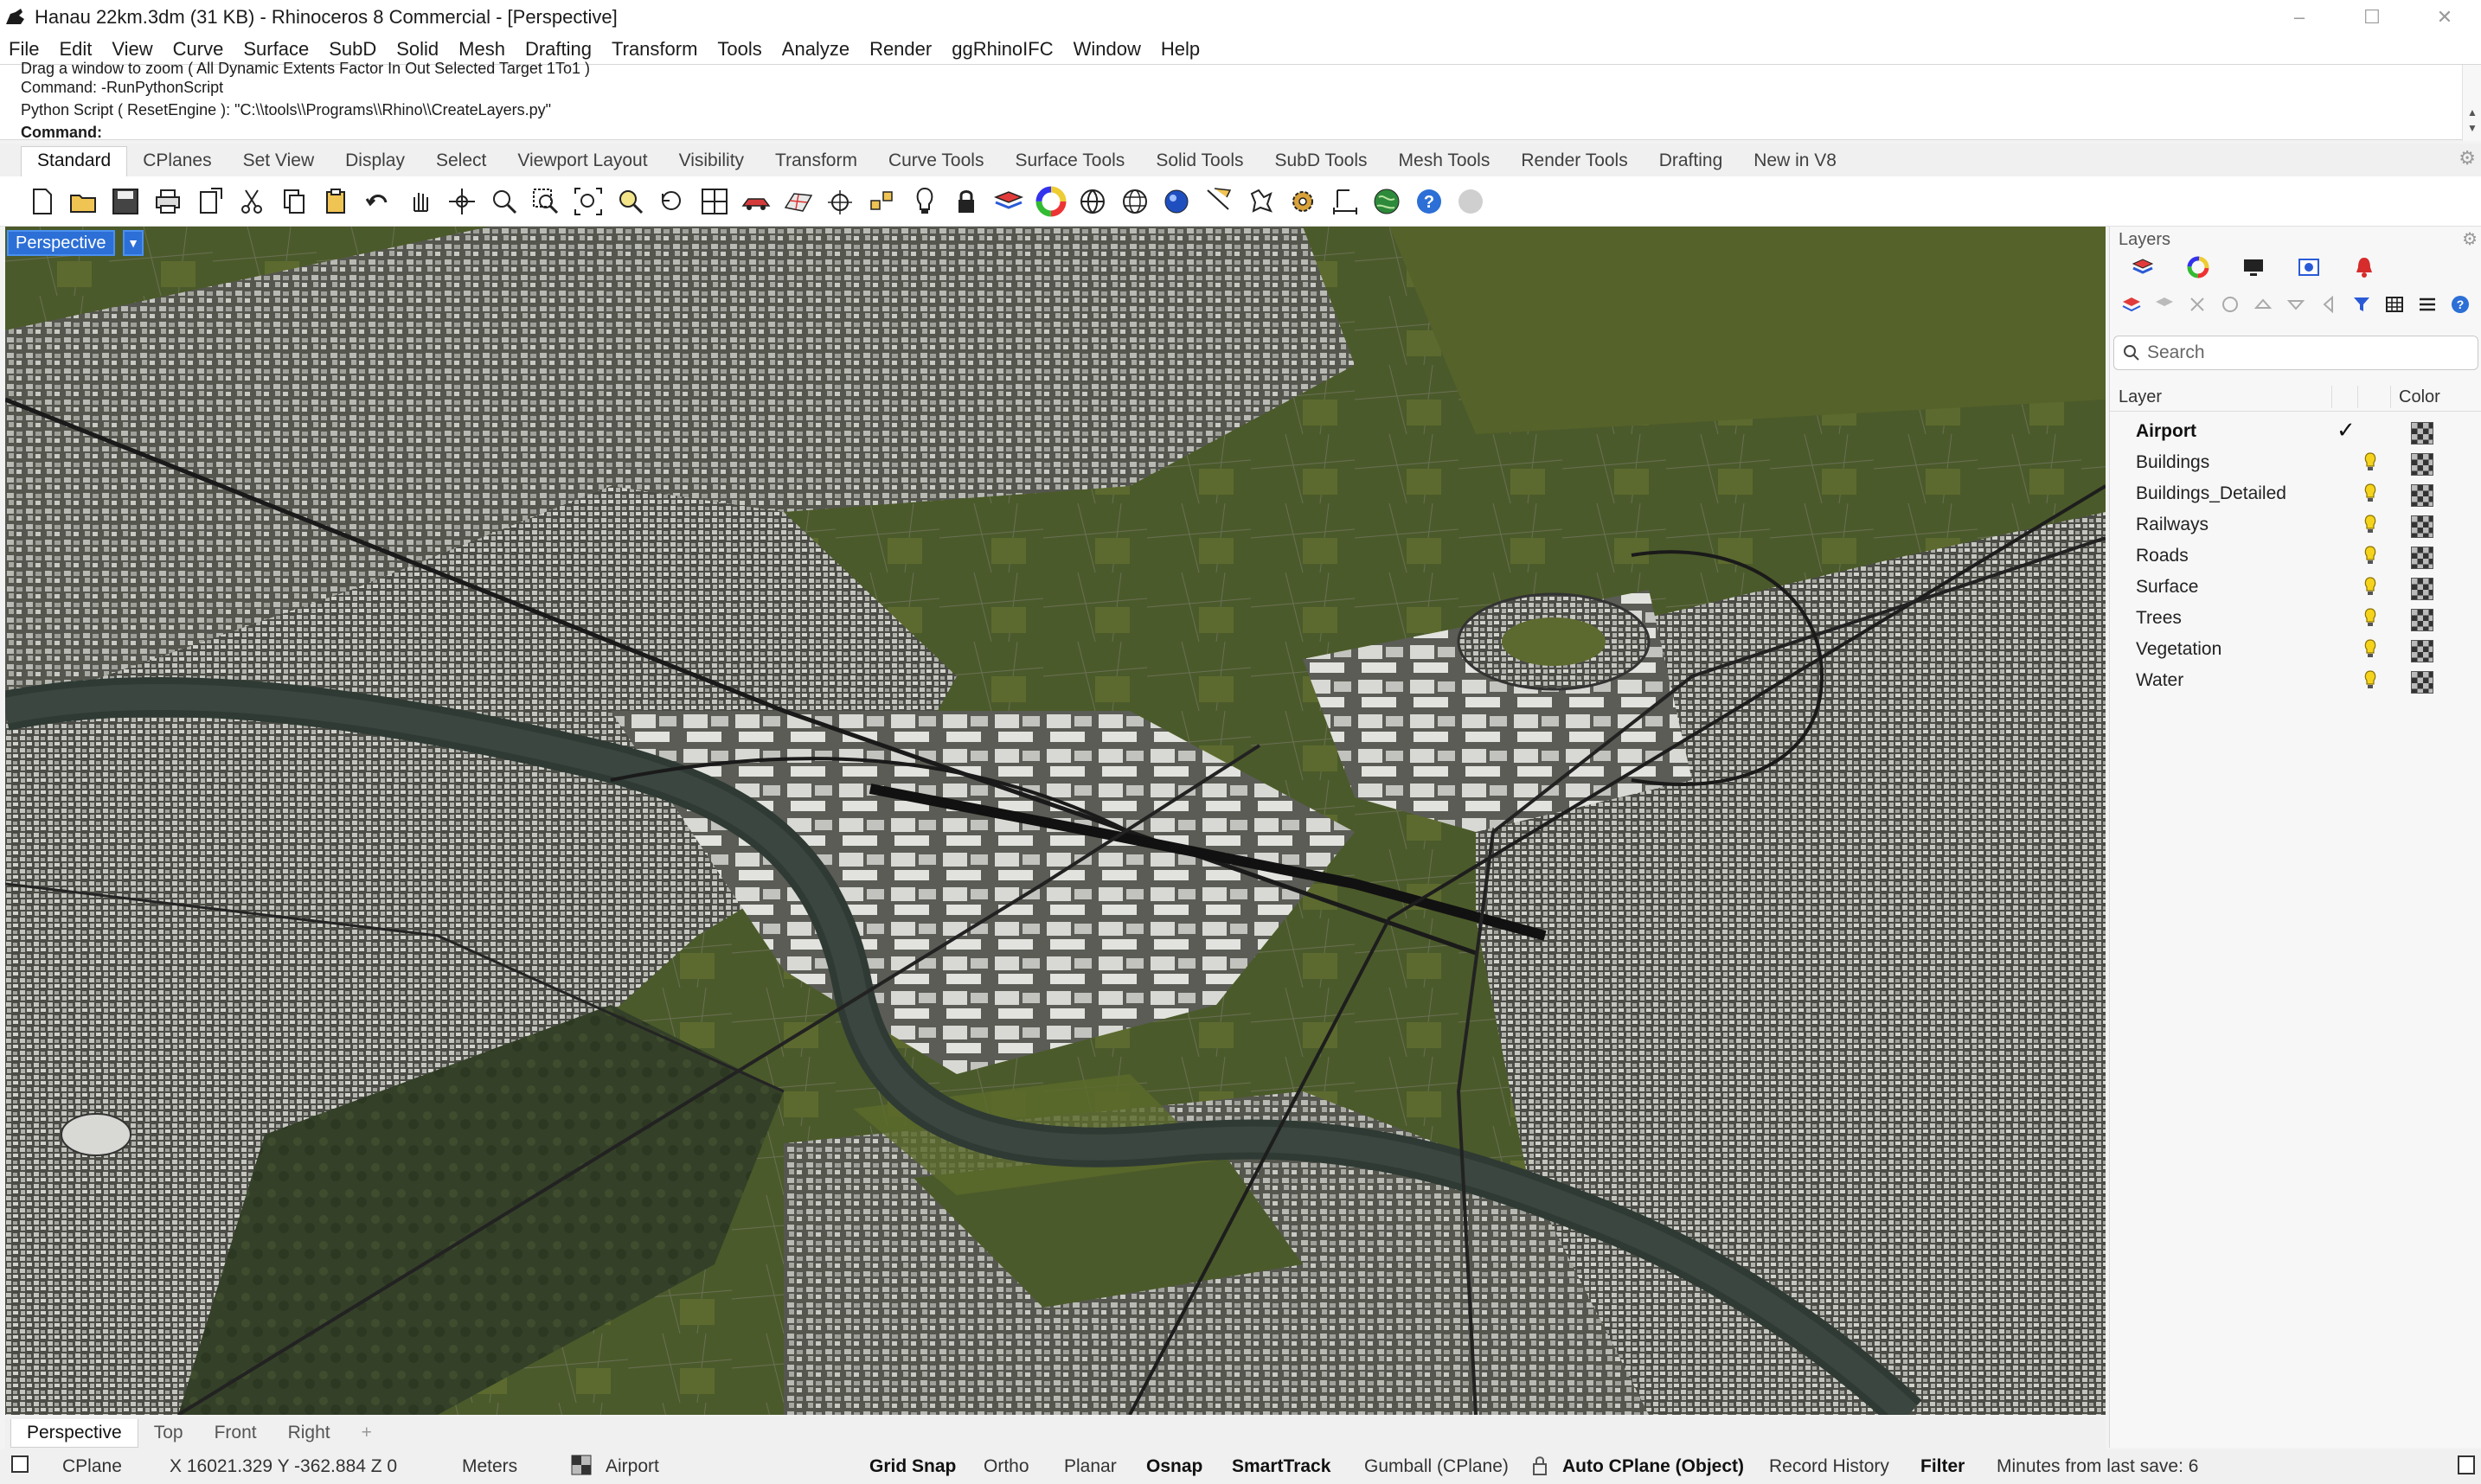 This screenshot has height=1484, width=2481. What do you see at coordinates (900, 50) in the screenshot?
I see `menu-render: Render` at bounding box center [900, 50].